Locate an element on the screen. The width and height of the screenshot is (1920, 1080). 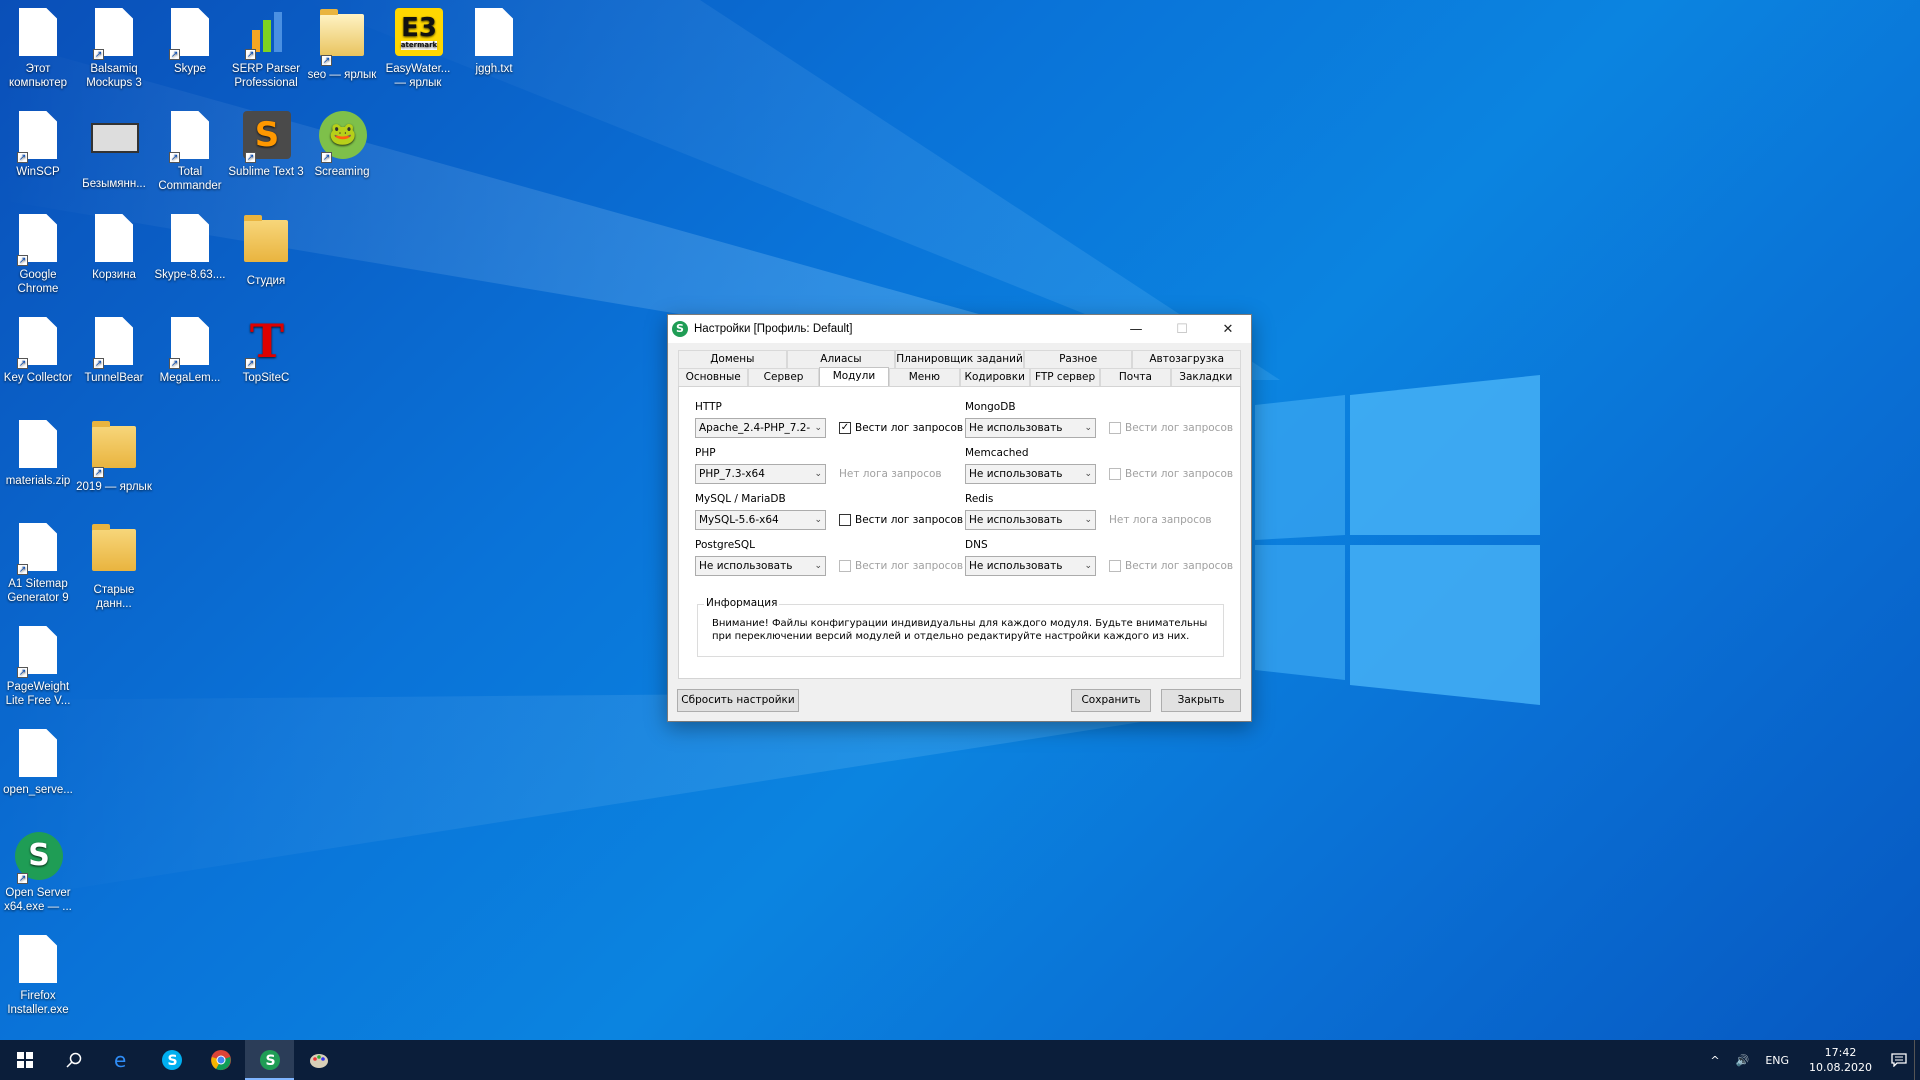
desktop-icon-label: Screaming is located at coordinates (342, 172).